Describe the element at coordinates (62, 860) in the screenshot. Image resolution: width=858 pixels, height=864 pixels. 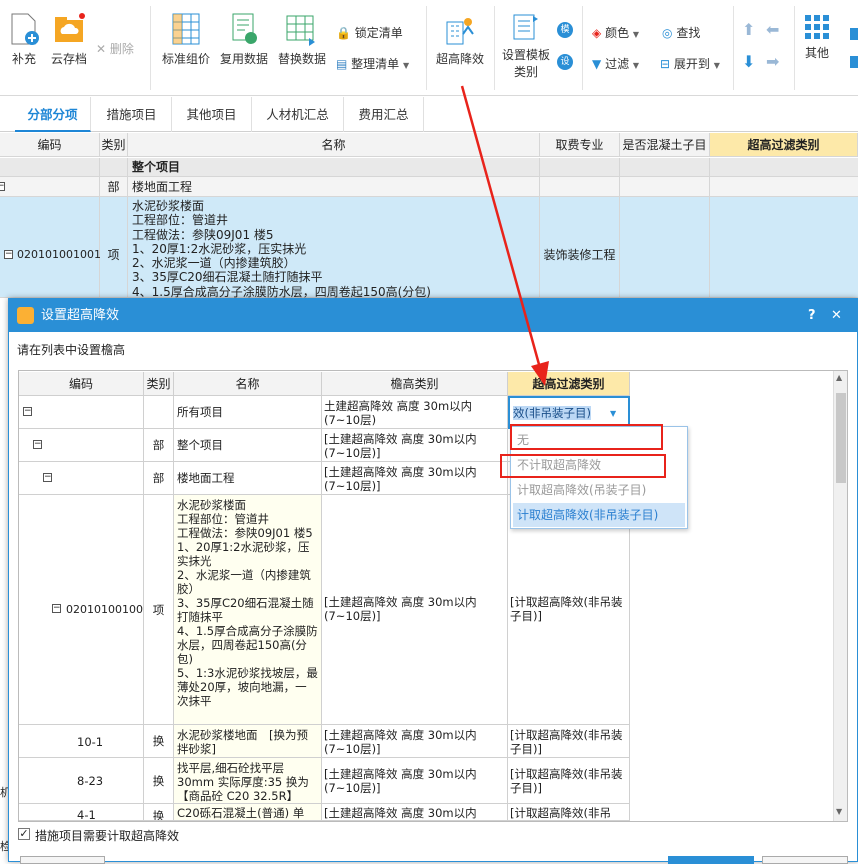
I see `dialog-button-left` at that location.